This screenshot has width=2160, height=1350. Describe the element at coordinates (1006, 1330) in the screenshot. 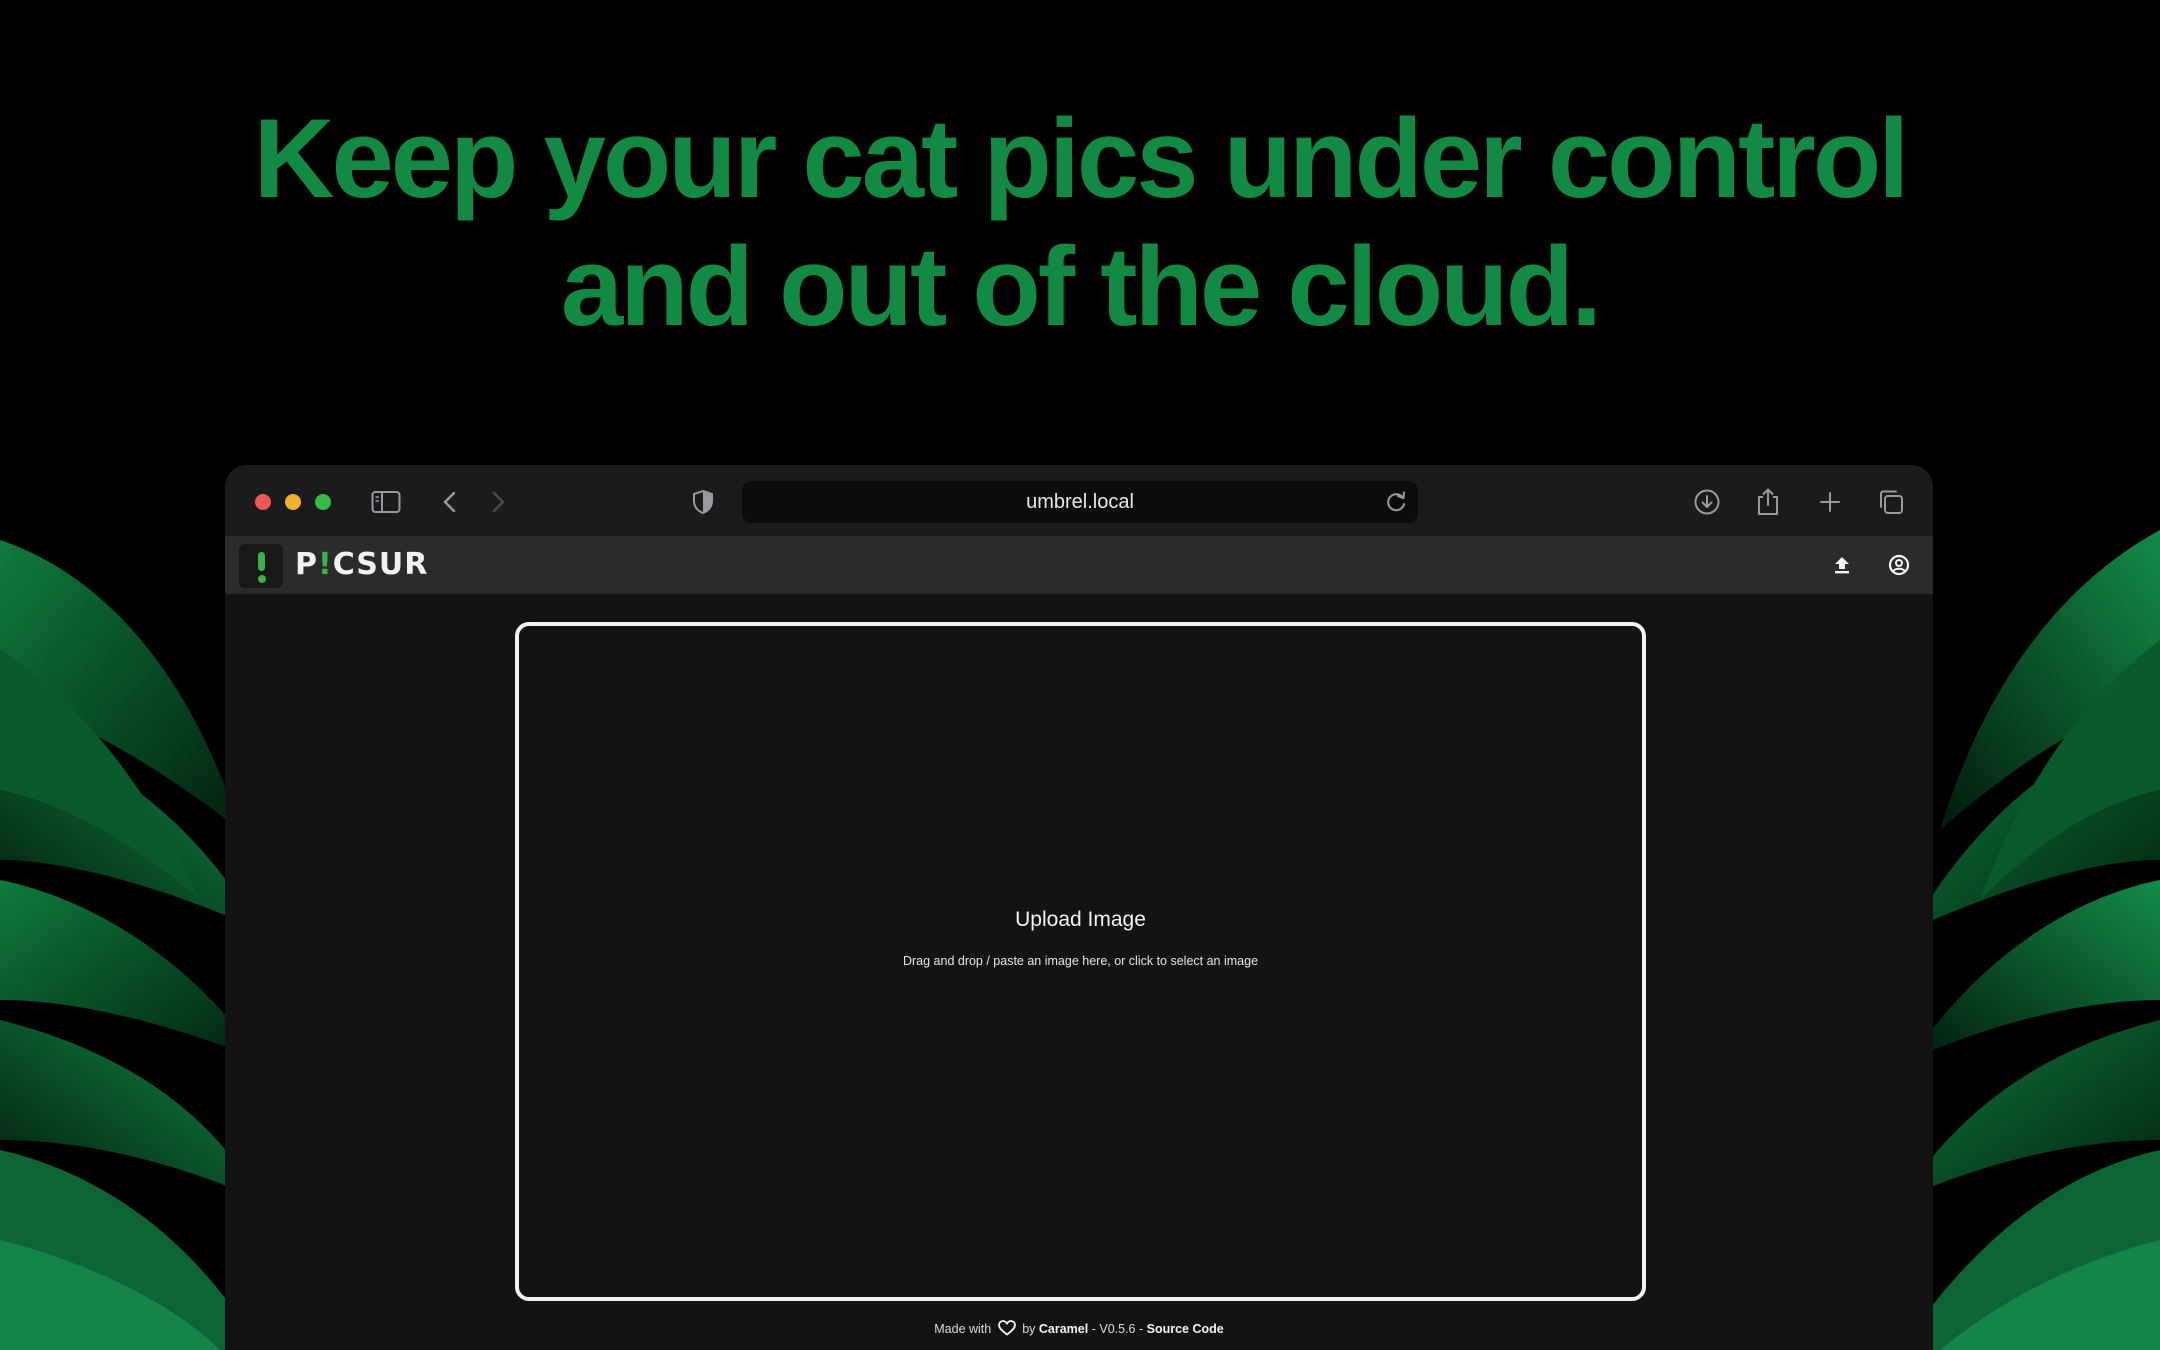

I see `heart-icon` at that location.